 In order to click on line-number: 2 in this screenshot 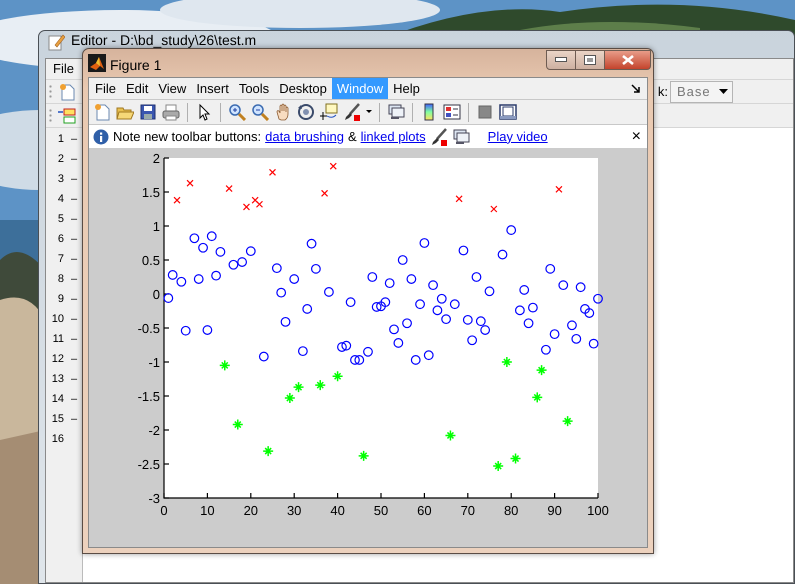, I will do `click(60, 159)`.